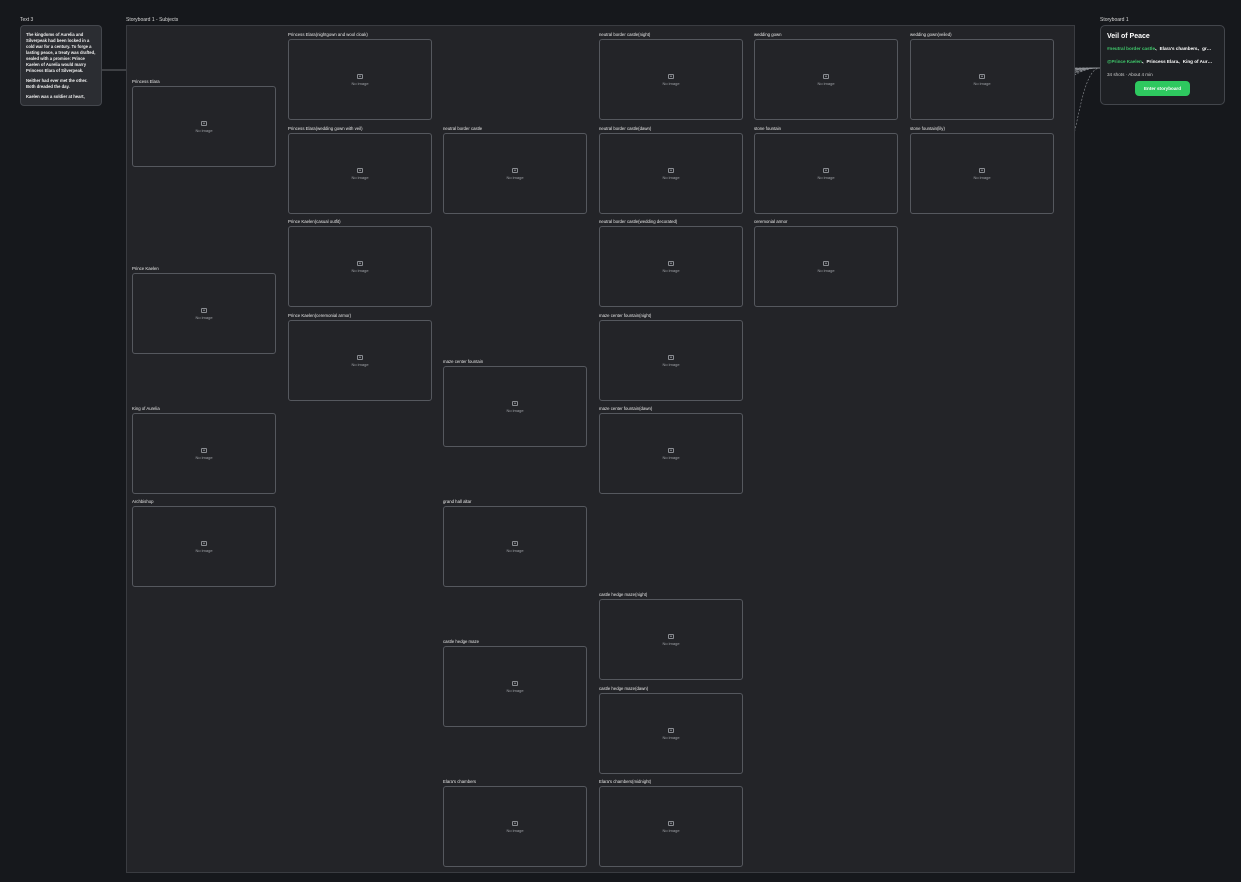 This screenshot has width=1241, height=882. What do you see at coordinates (146, 81) in the screenshot?
I see `princess-elara-label: Princess Elara` at bounding box center [146, 81].